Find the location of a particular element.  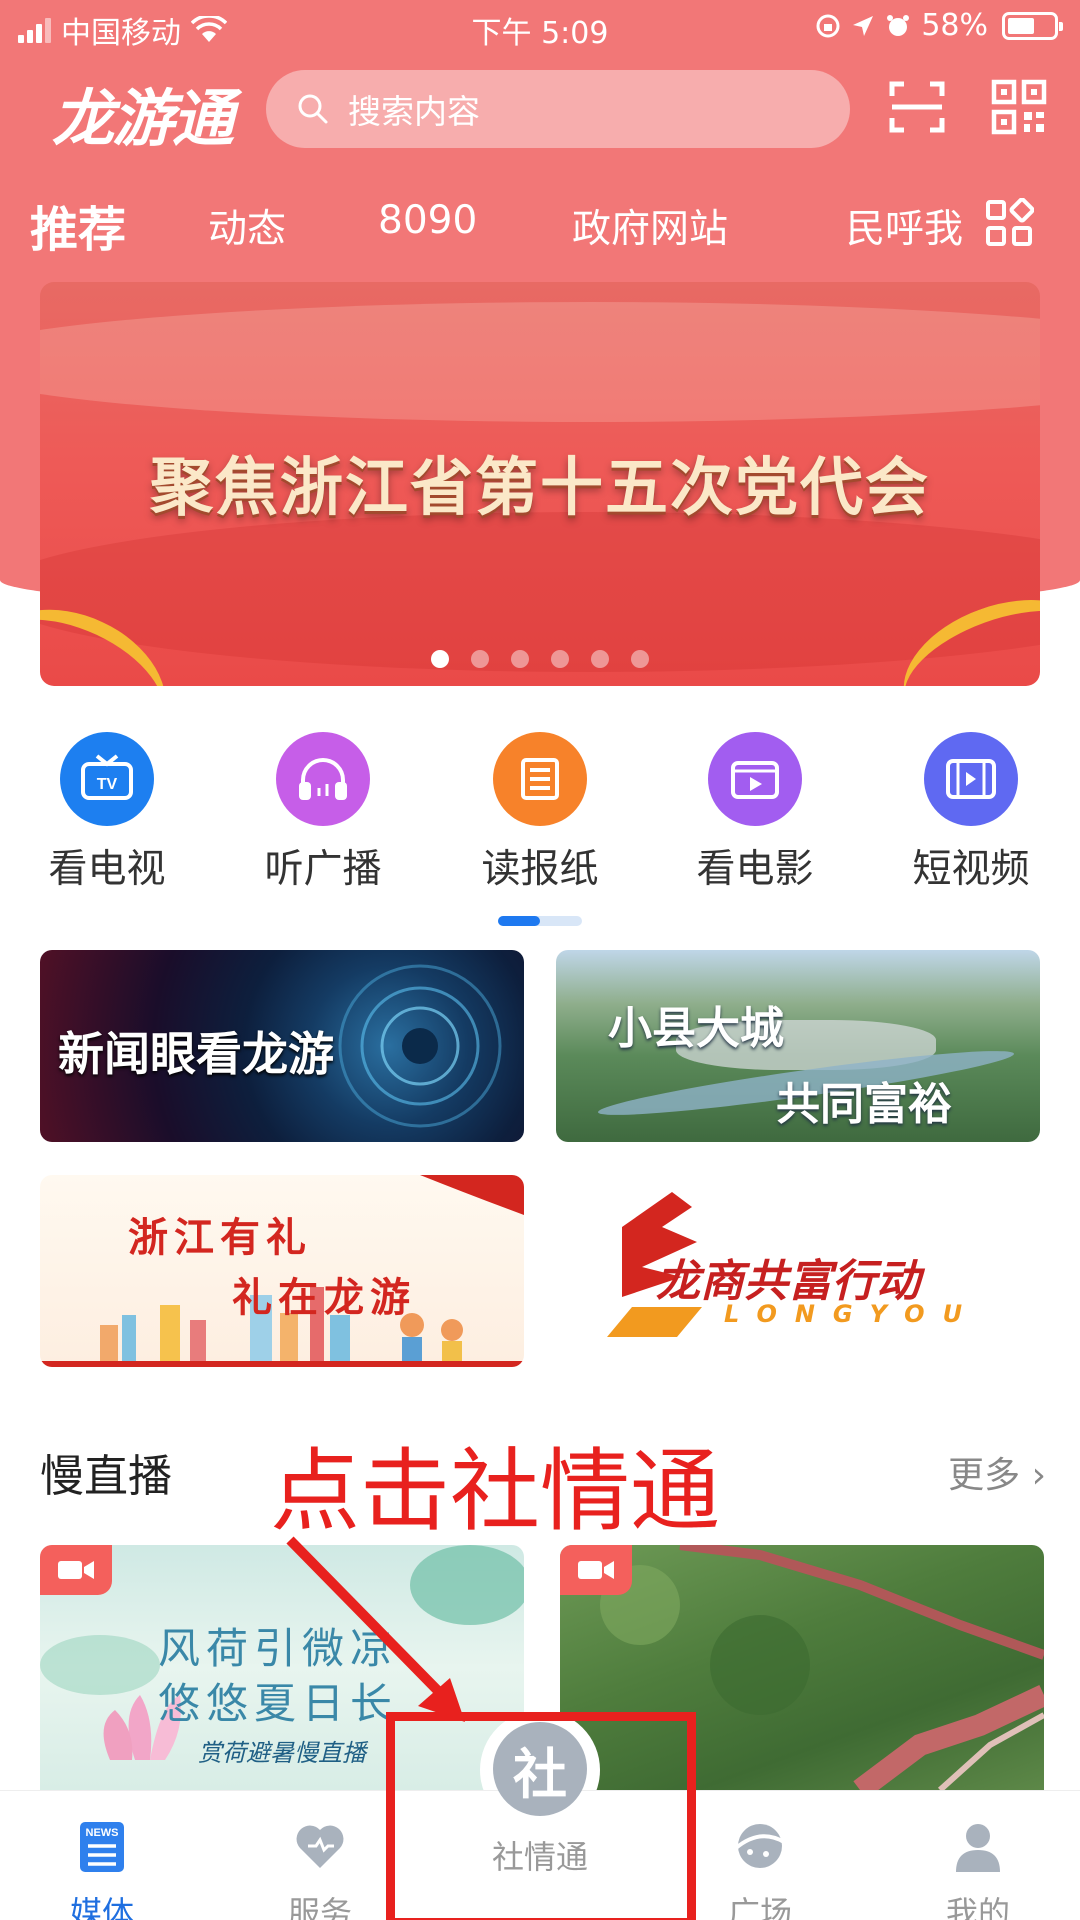

battery-percent: 58% is located at coordinates (954, 25).